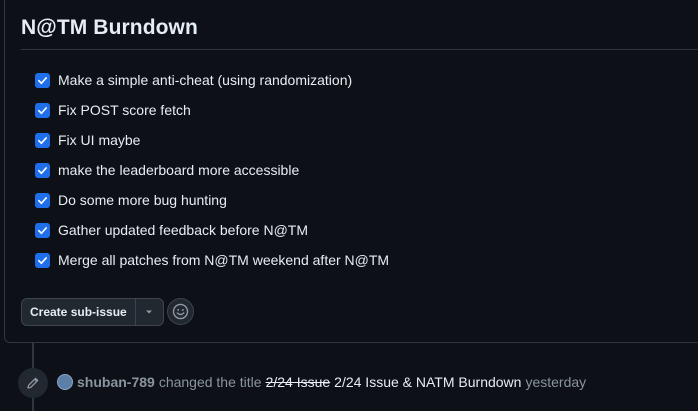 The width and height of the screenshot is (698, 411). I want to click on task-item: Gather updated feedback before N@TM, so click(212, 230).